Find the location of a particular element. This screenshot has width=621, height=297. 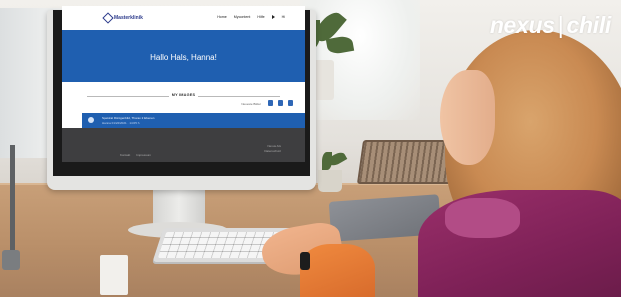

footer-links: Kontakt Impressum is located at coordinates (135, 155).